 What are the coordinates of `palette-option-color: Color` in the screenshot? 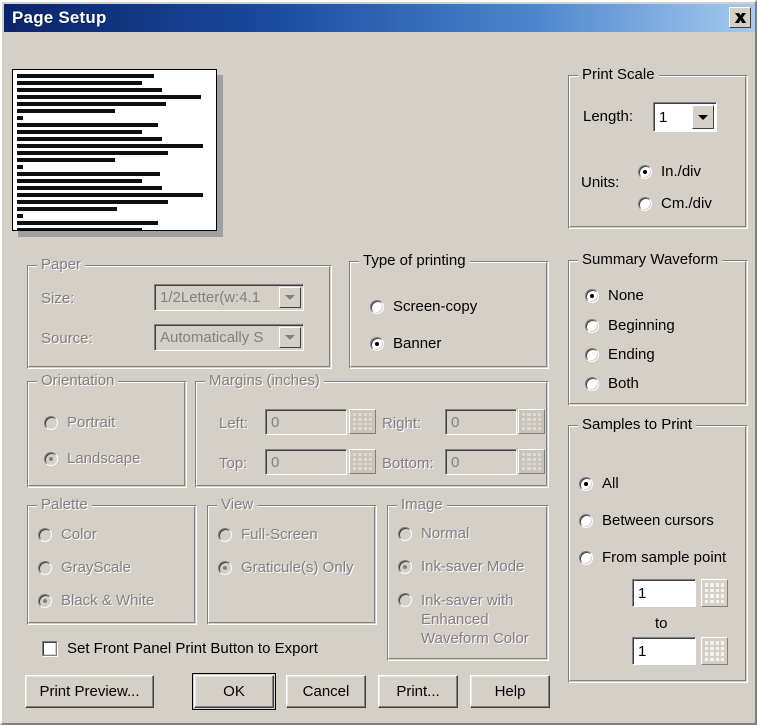 It's located at (67, 534).